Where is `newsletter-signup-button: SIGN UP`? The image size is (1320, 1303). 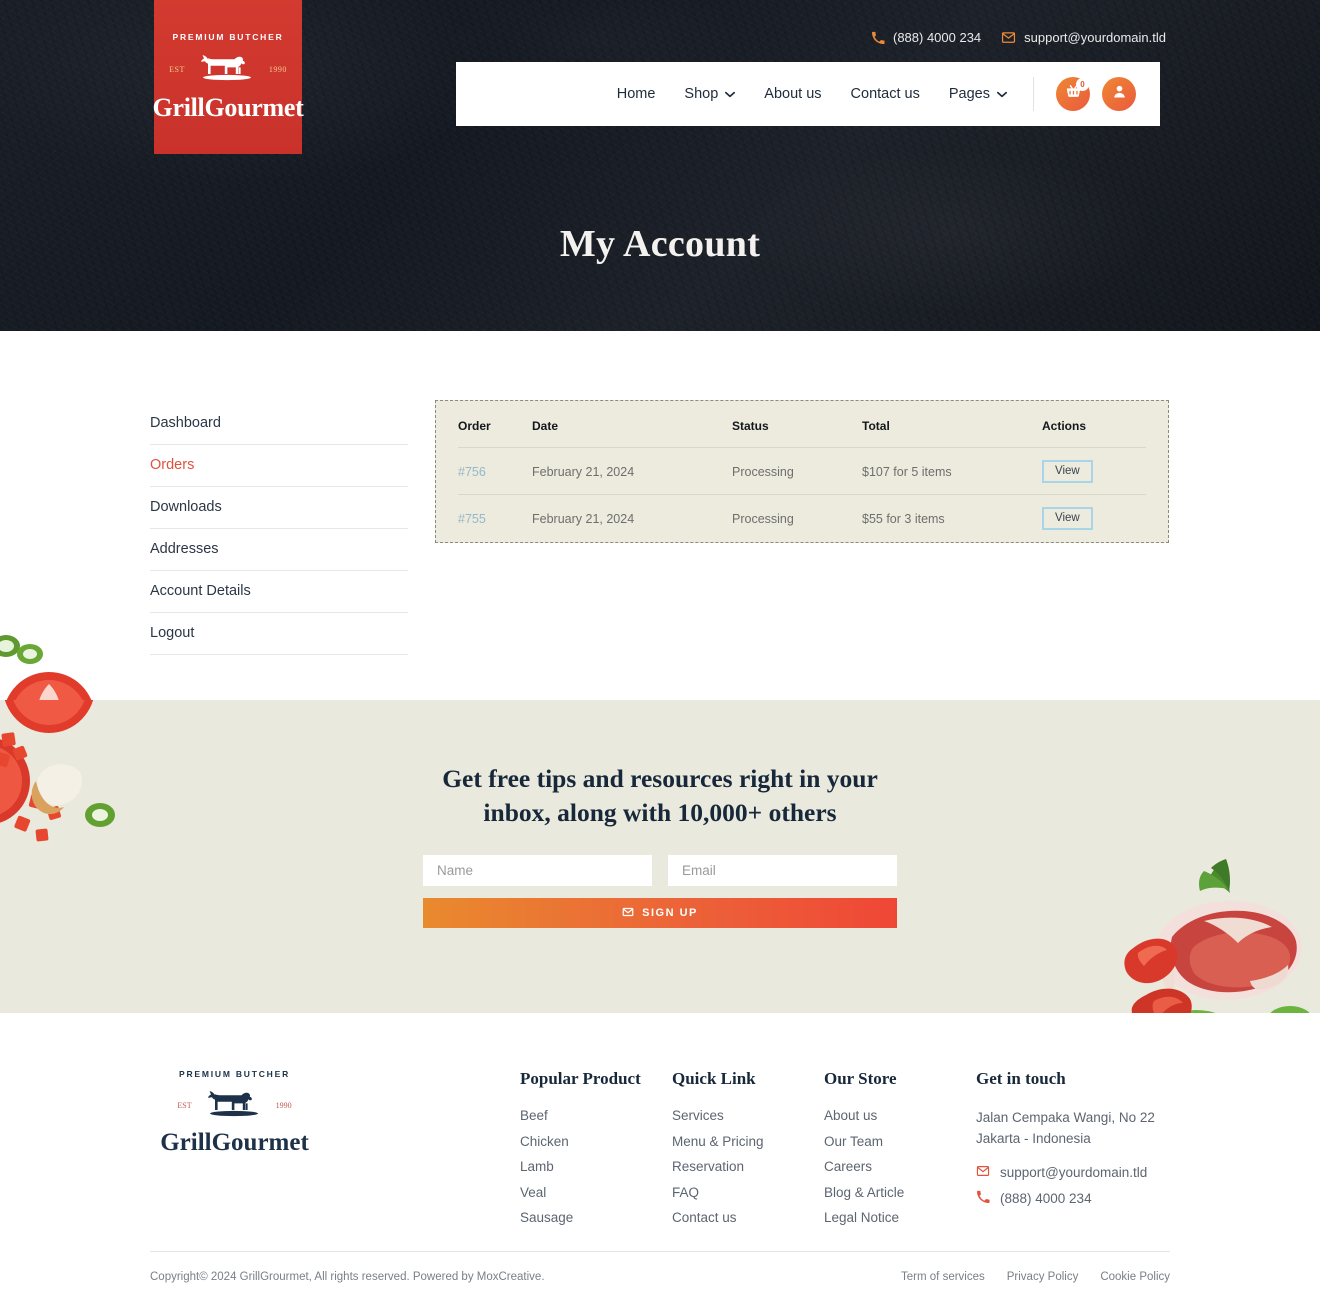 newsletter-signup-button: SIGN UP is located at coordinates (660, 913).